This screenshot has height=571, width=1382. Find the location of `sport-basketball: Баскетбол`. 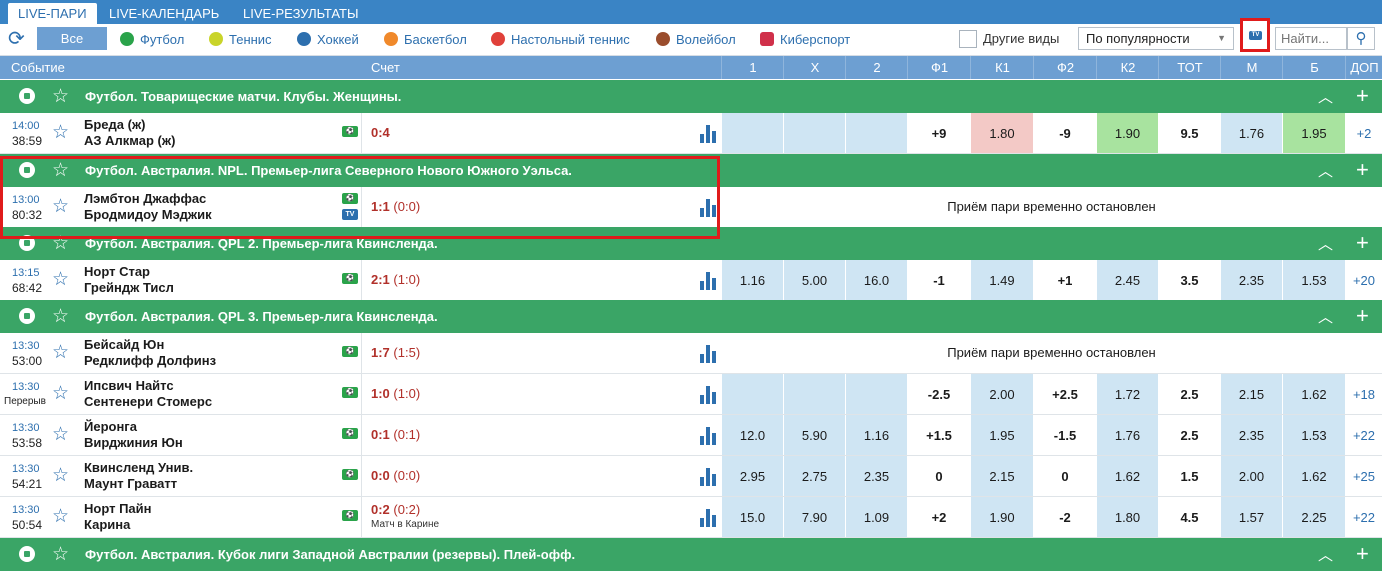

sport-basketball: Баскетбол is located at coordinates (425, 40).